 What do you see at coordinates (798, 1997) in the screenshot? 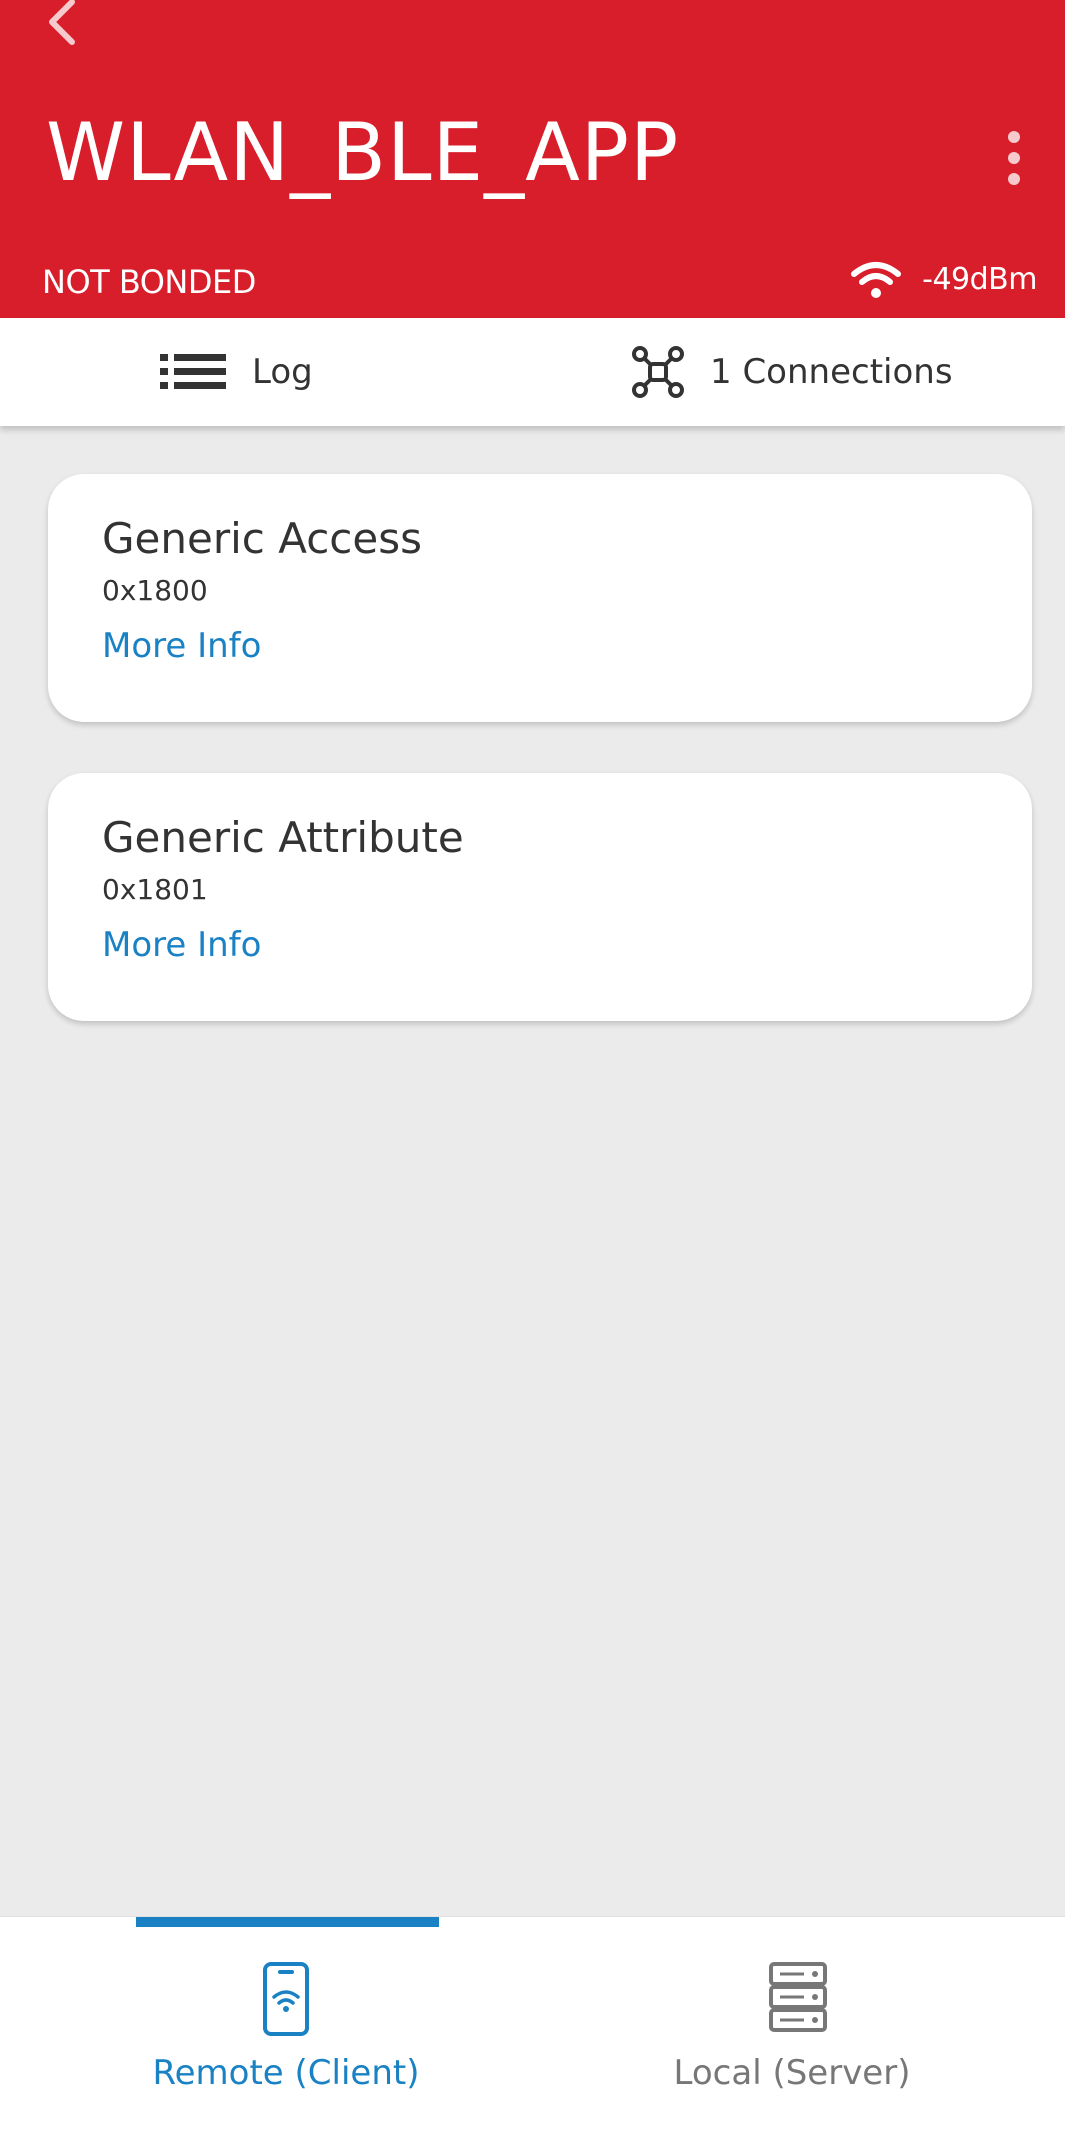
I see `server-icon` at bounding box center [798, 1997].